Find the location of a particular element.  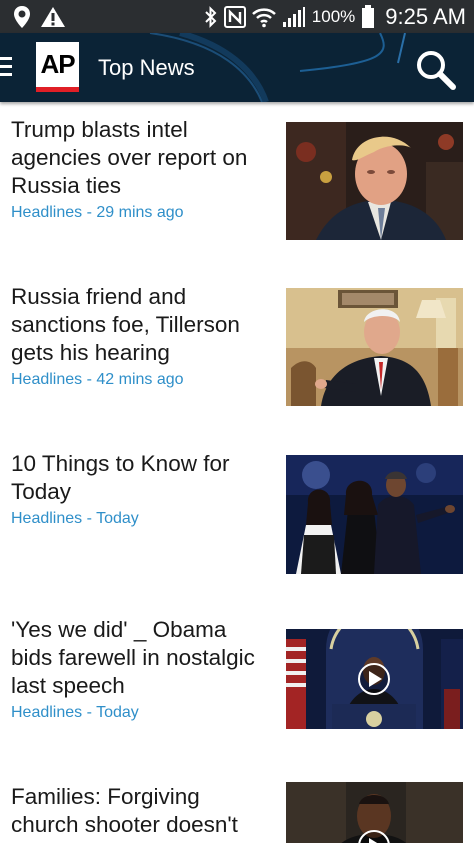

item-meta: Headlines - 42 mins ago is located at coordinates (97, 379).